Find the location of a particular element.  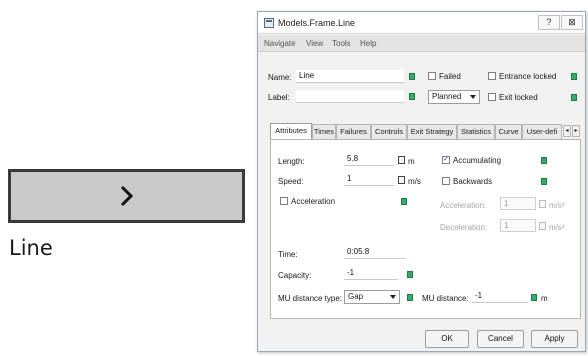

label-label: Label: is located at coordinates (279, 97).